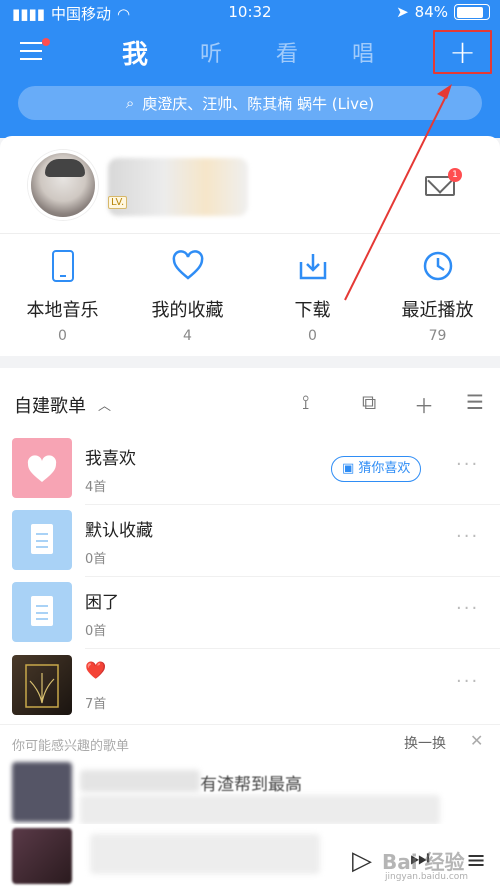 The width and height of the screenshot is (500, 889). I want to click on annotation-arrow, so click(398, 192).